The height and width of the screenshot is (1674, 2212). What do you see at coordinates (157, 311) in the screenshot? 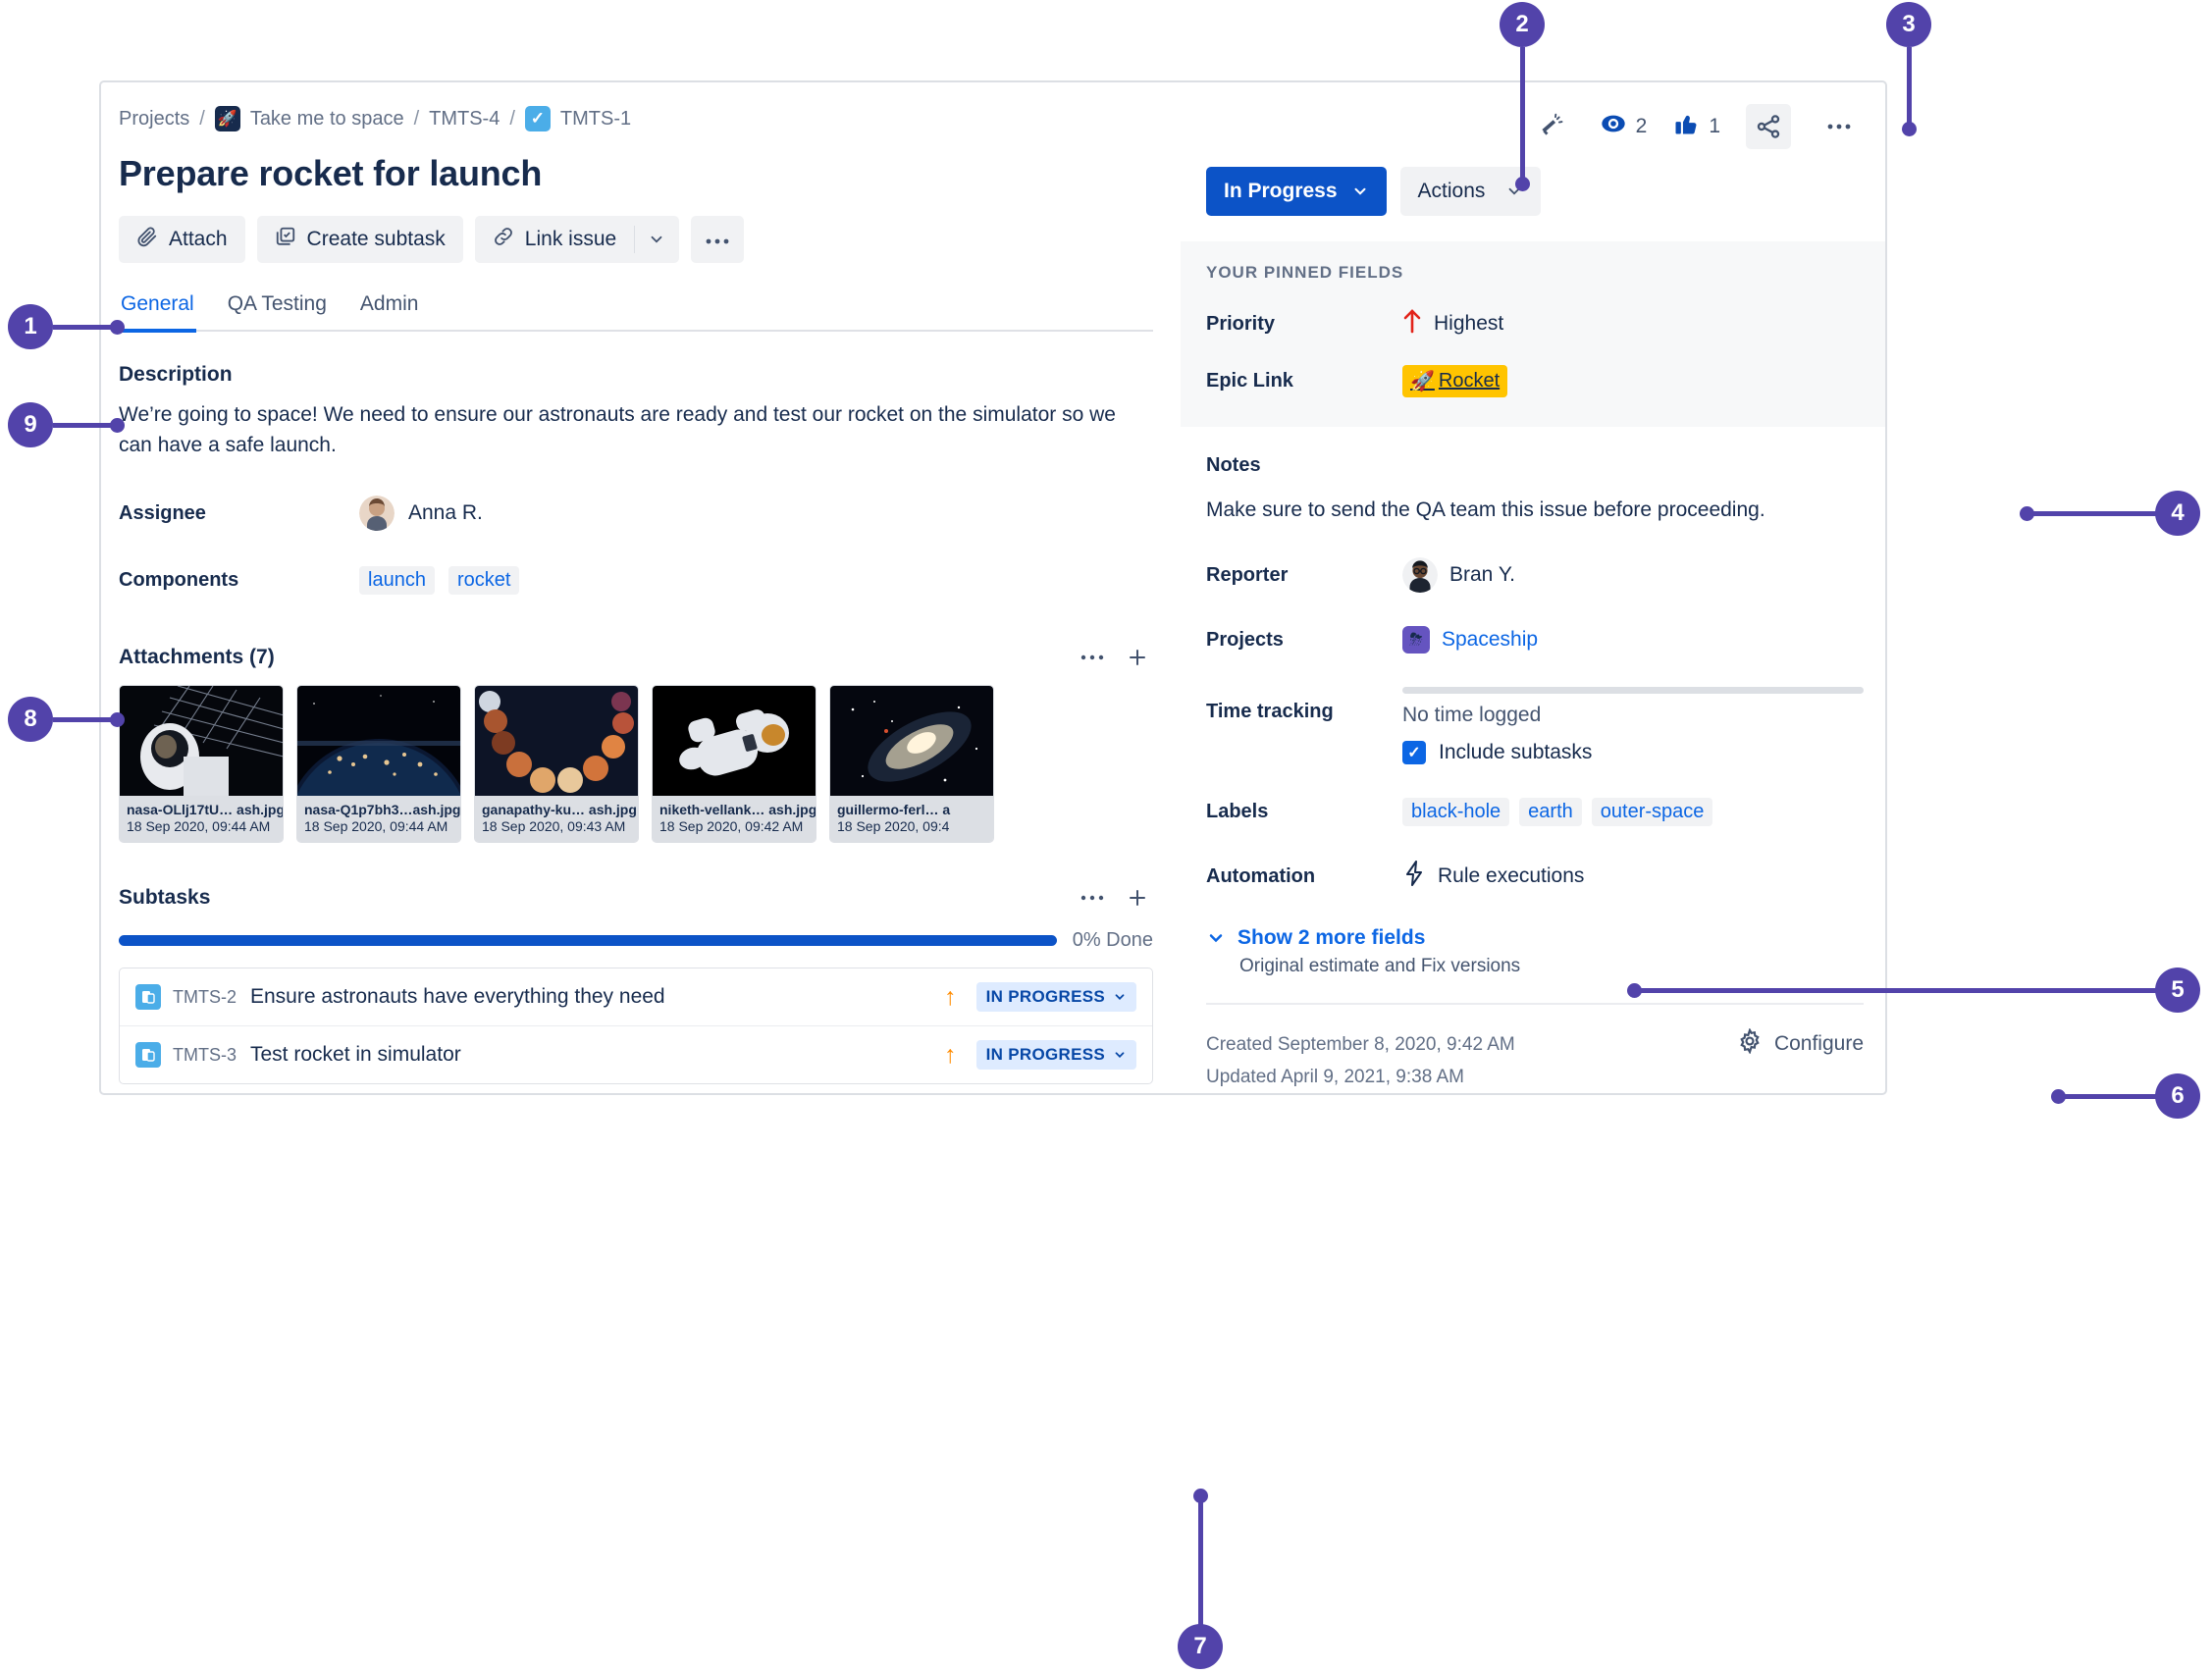
I see `tab-general: General` at bounding box center [157, 311].